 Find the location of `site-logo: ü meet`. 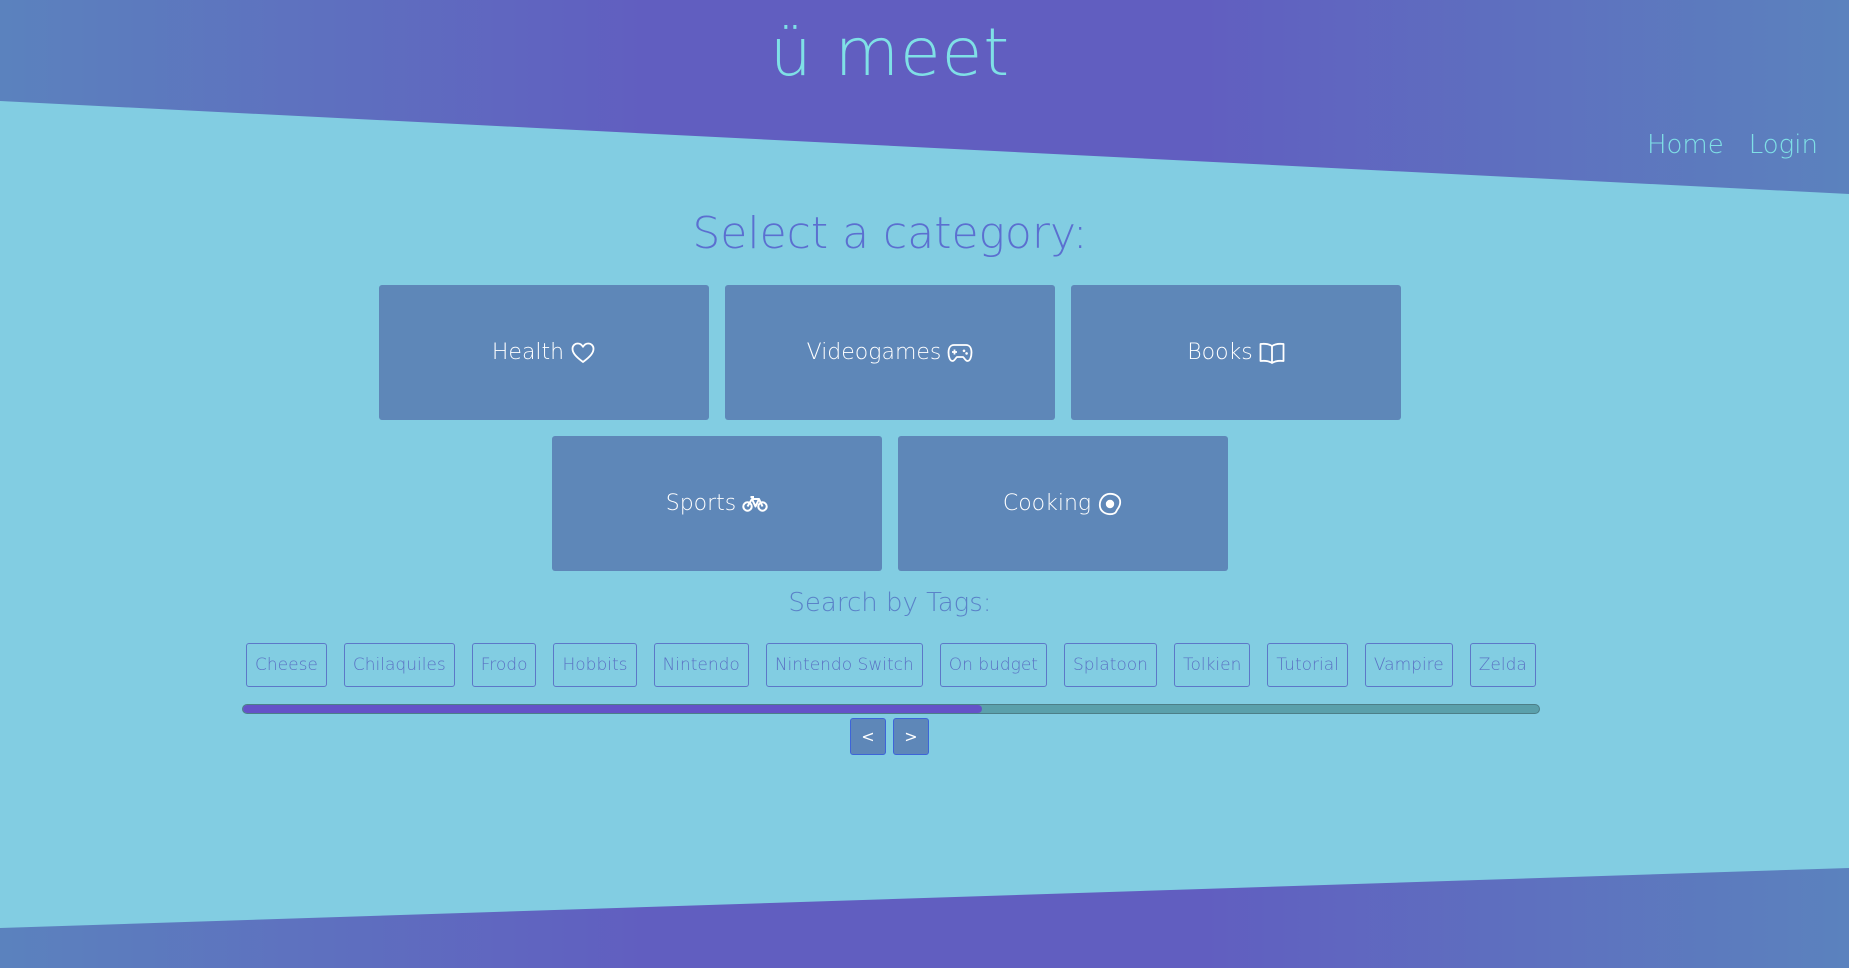

site-logo: ü meet is located at coordinates (890, 52).